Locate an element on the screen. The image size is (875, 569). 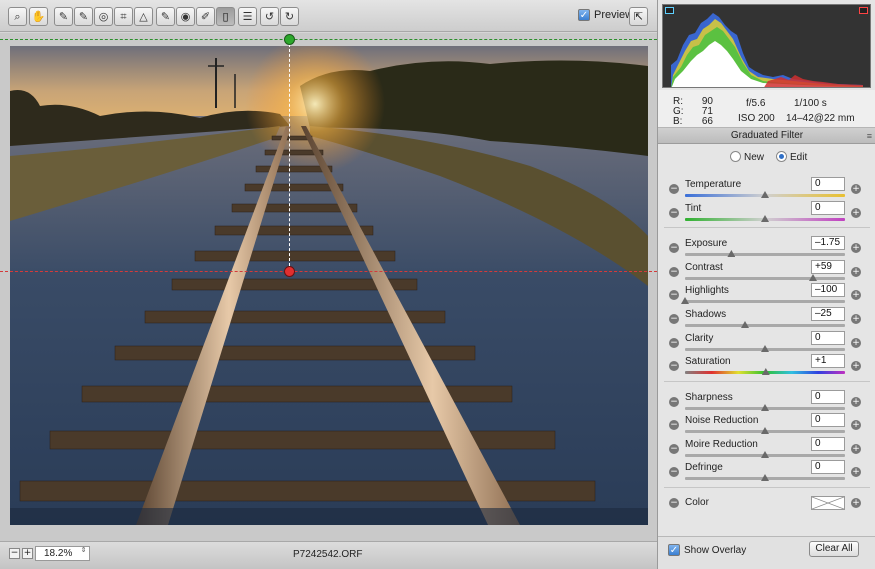
straighten-tool: △ is located at coordinates (143, 16).